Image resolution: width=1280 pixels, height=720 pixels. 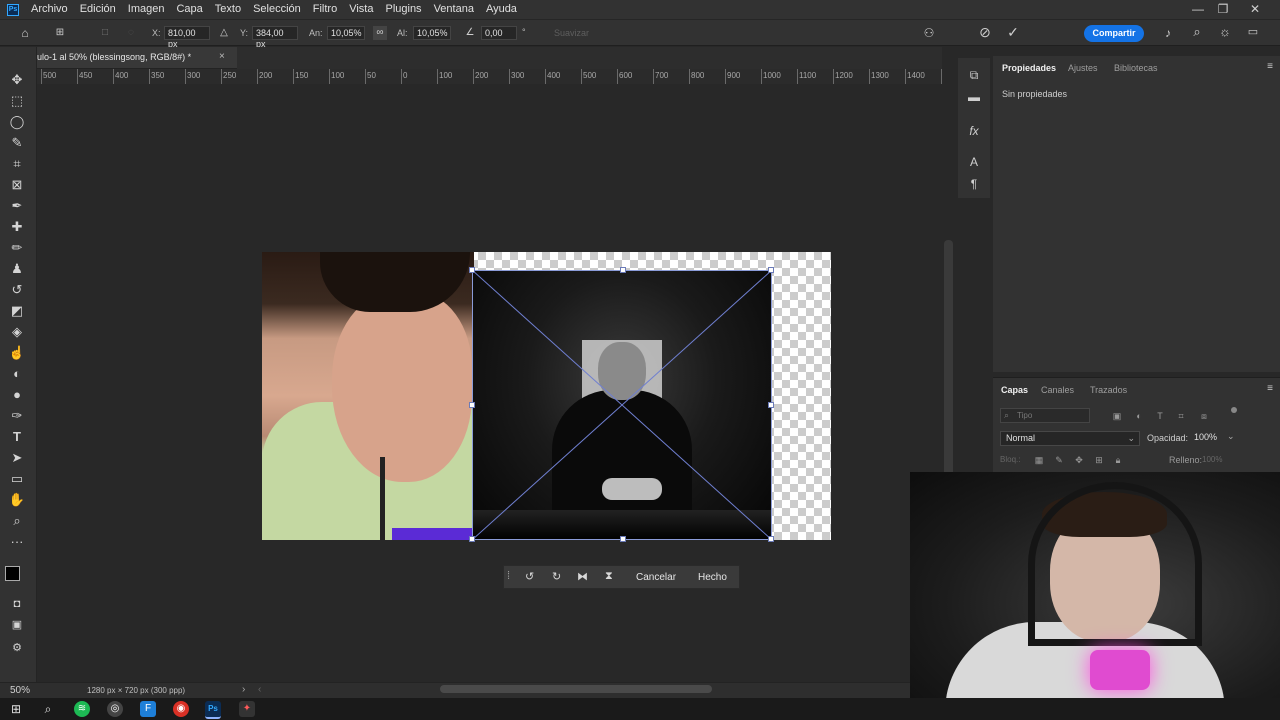 What do you see at coordinates (380, 33) in the screenshot?
I see `link-icon: ∞` at bounding box center [380, 33].